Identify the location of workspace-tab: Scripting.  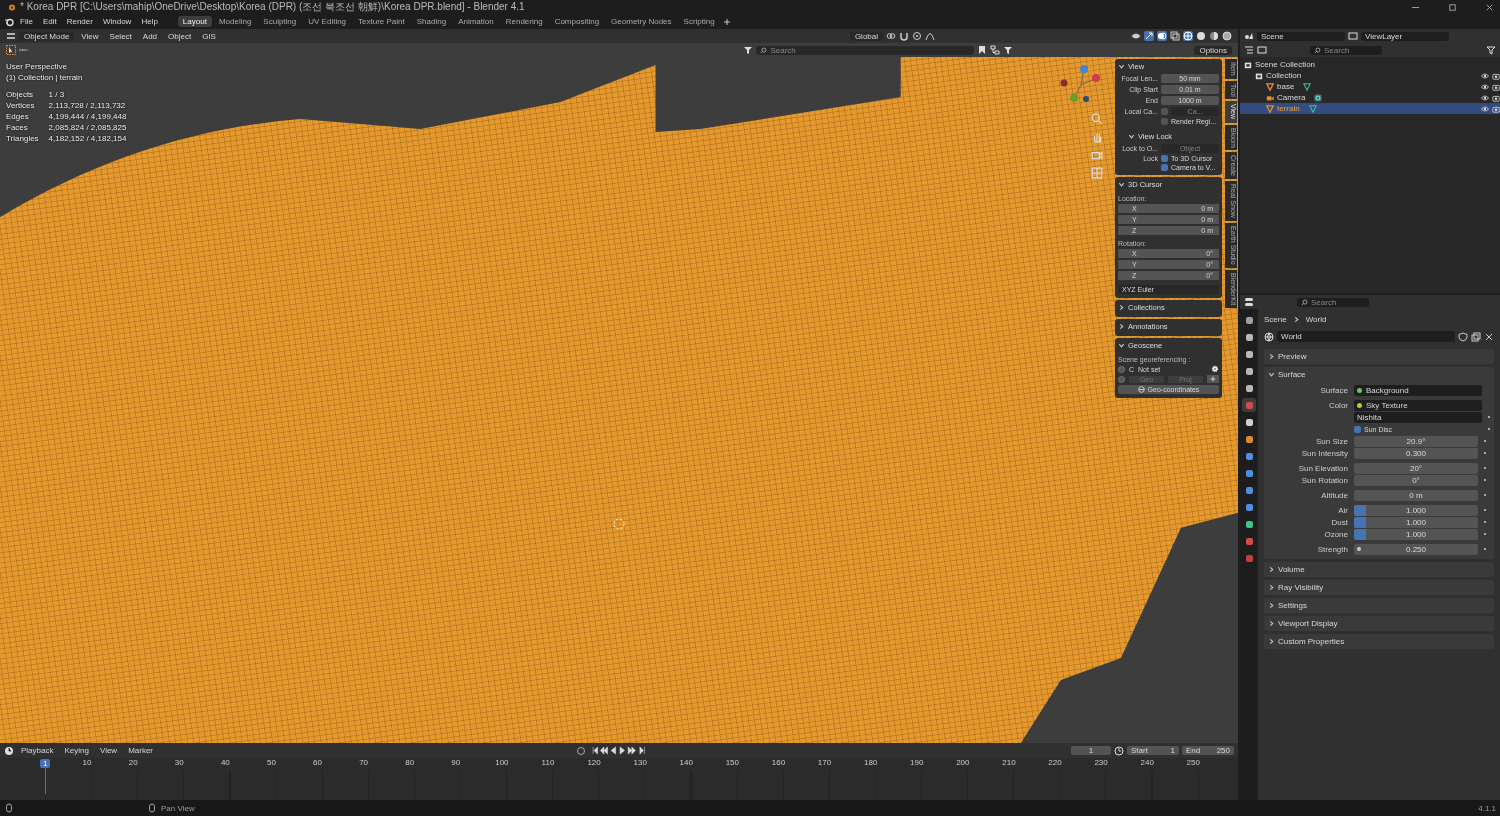
(699, 21).